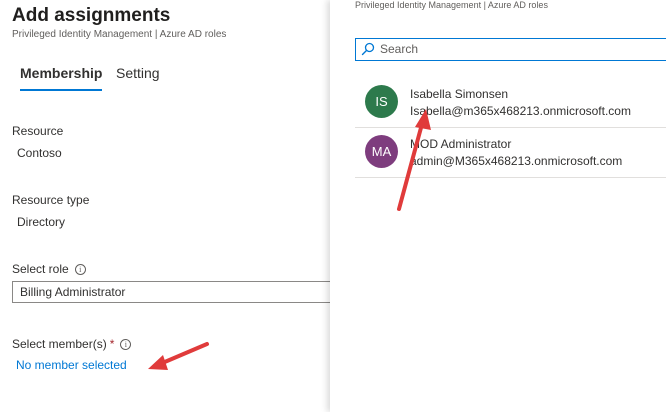  I want to click on select-role-label-row: Select role i, so click(49, 269).